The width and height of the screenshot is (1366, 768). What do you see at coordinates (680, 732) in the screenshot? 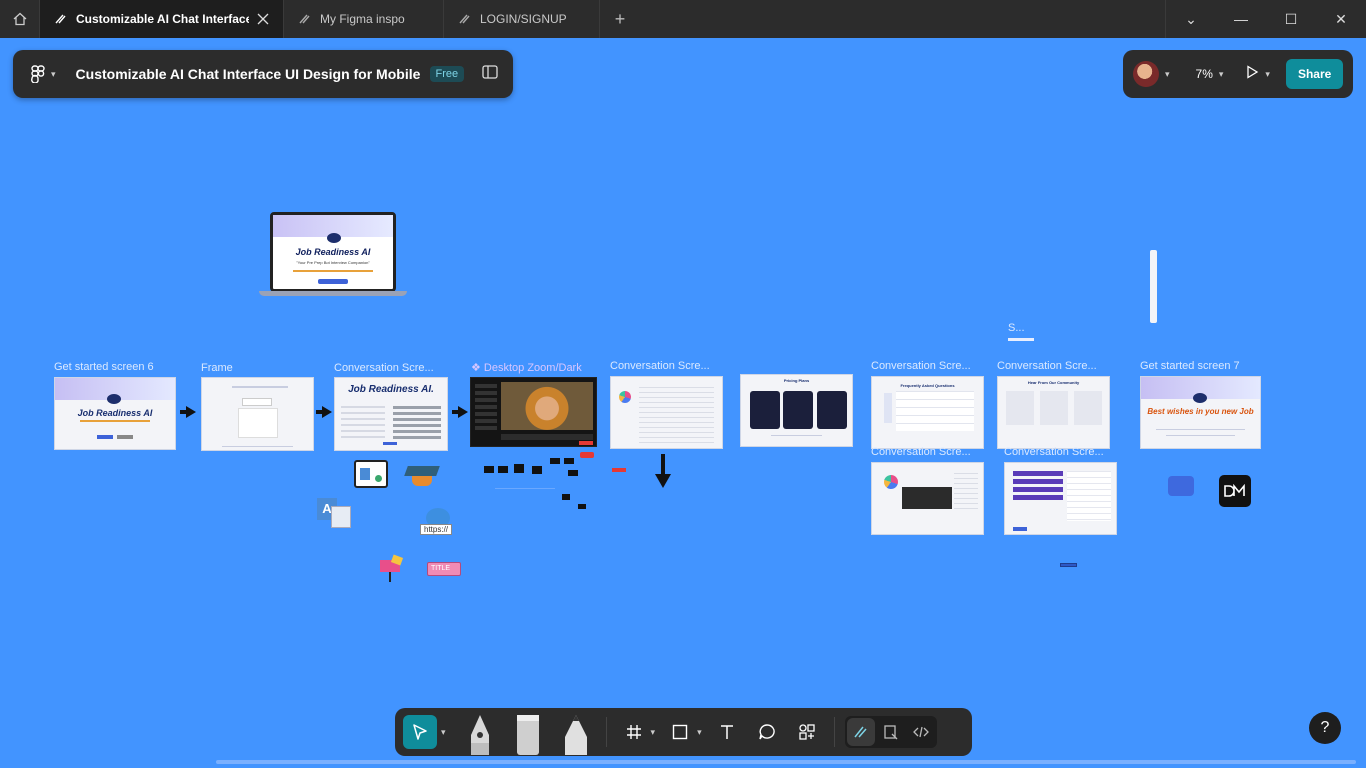
I see `shape-tool-button` at bounding box center [680, 732].